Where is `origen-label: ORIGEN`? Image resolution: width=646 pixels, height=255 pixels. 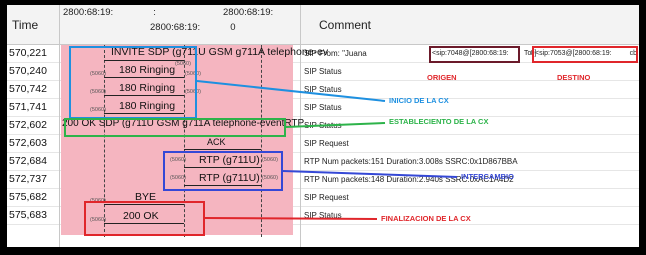 origen-label: ORIGEN is located at coordinates (442, 77).